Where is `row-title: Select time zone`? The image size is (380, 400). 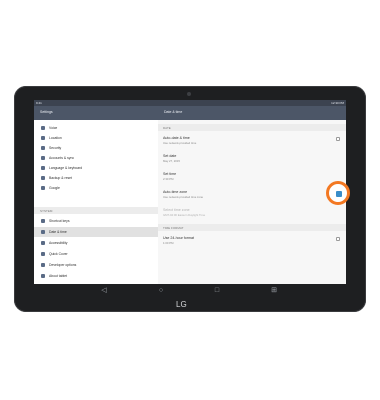 row-title: Select time zone is located at coordinates (176, 210).